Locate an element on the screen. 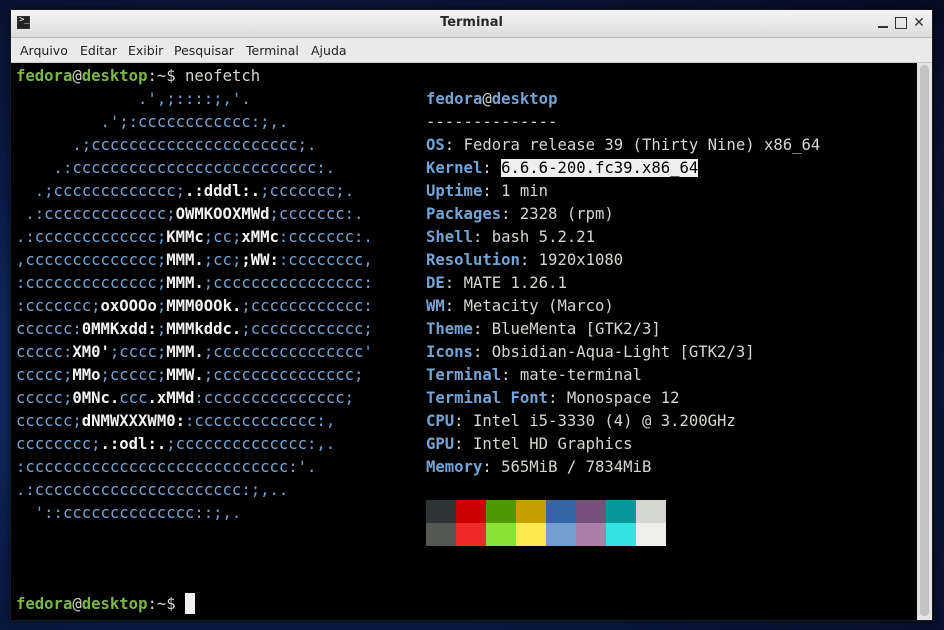  prompt-path: :~$ is located at coordinates (166, 76).